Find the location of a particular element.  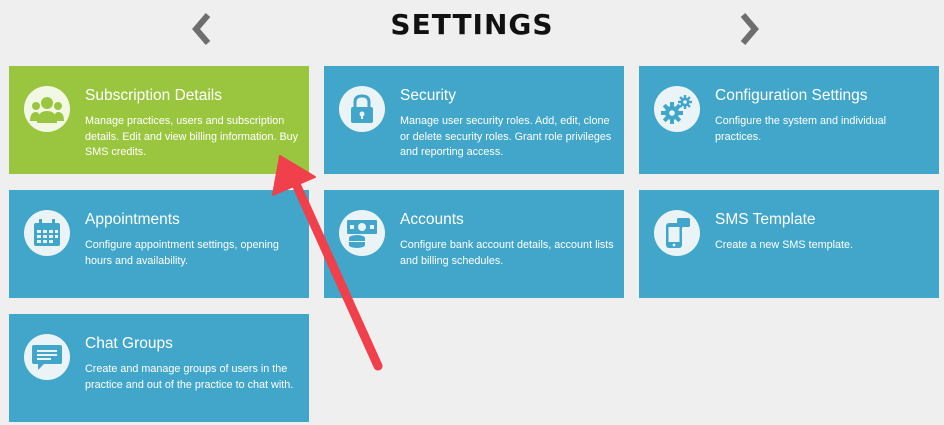

tile-sms-template: SMS Template Create a new SMS template. is located at coordinates (789, 244).